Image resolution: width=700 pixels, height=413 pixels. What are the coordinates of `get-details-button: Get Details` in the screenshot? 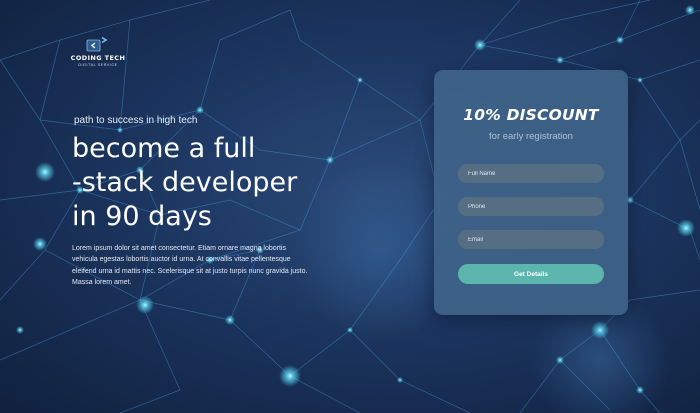 It's located at (531, 274).